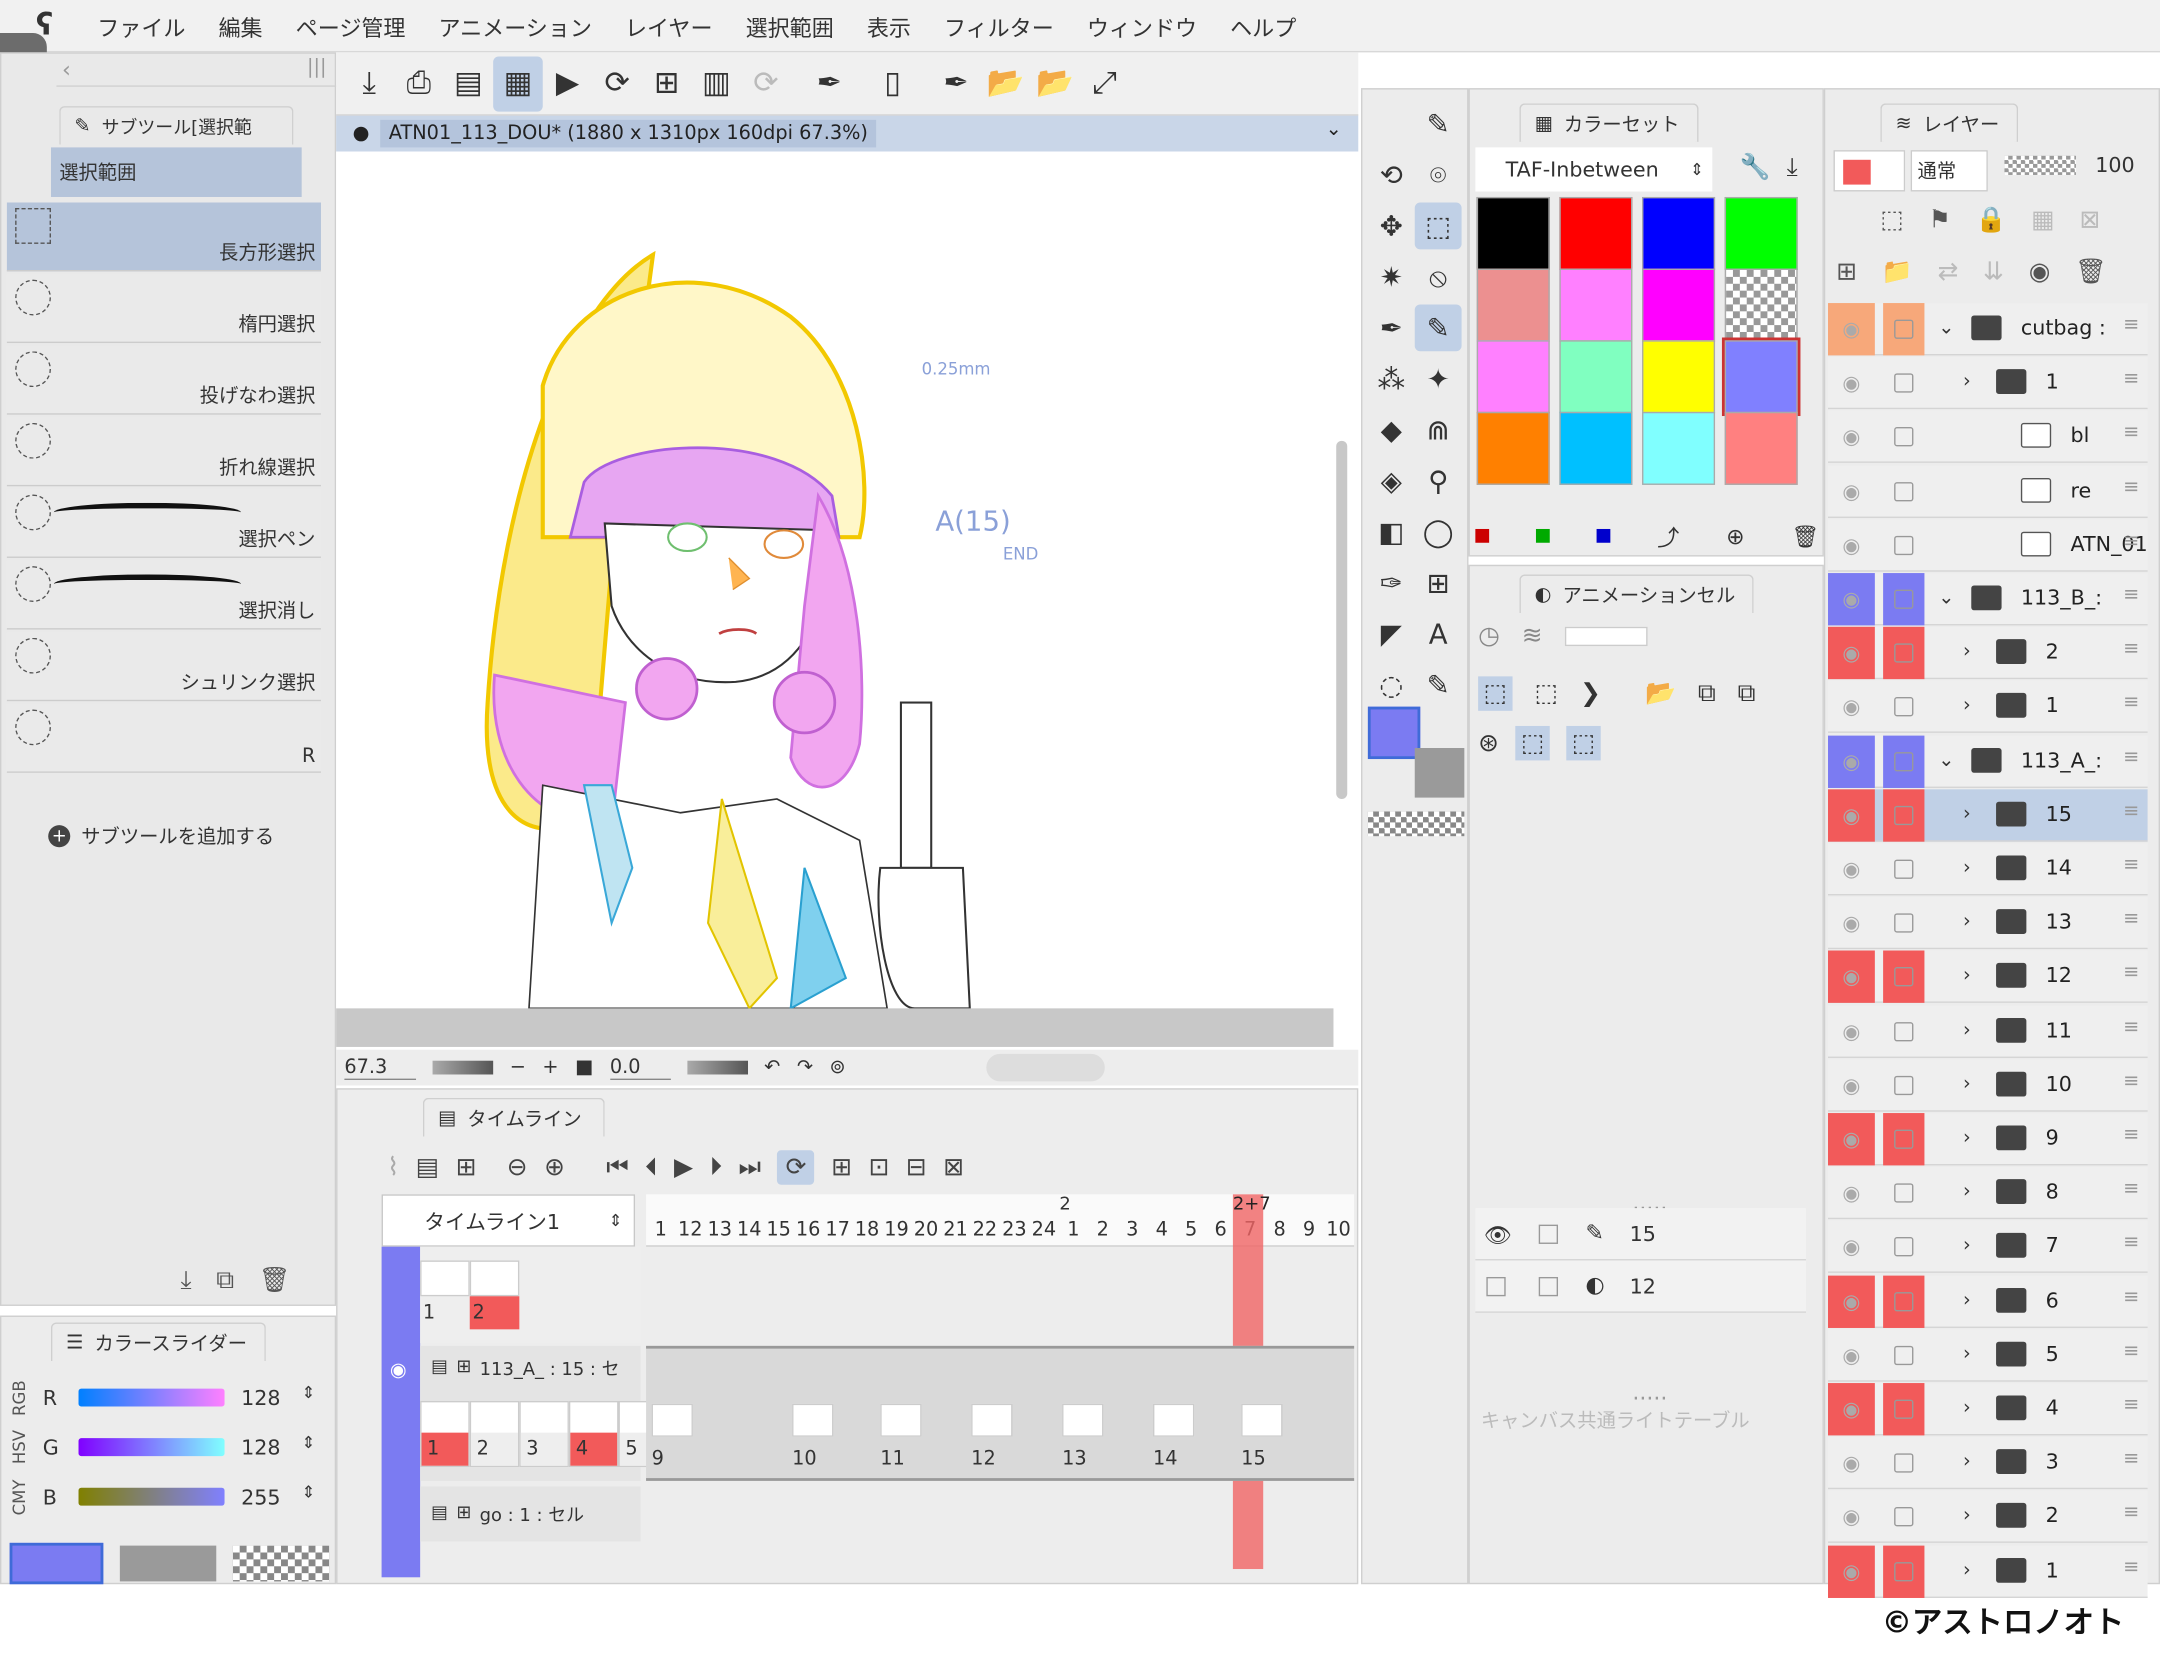  Describe the element at coordinates (683, 1166) in the screenshot. I see `play-timeline-icon: ▶` at that location.